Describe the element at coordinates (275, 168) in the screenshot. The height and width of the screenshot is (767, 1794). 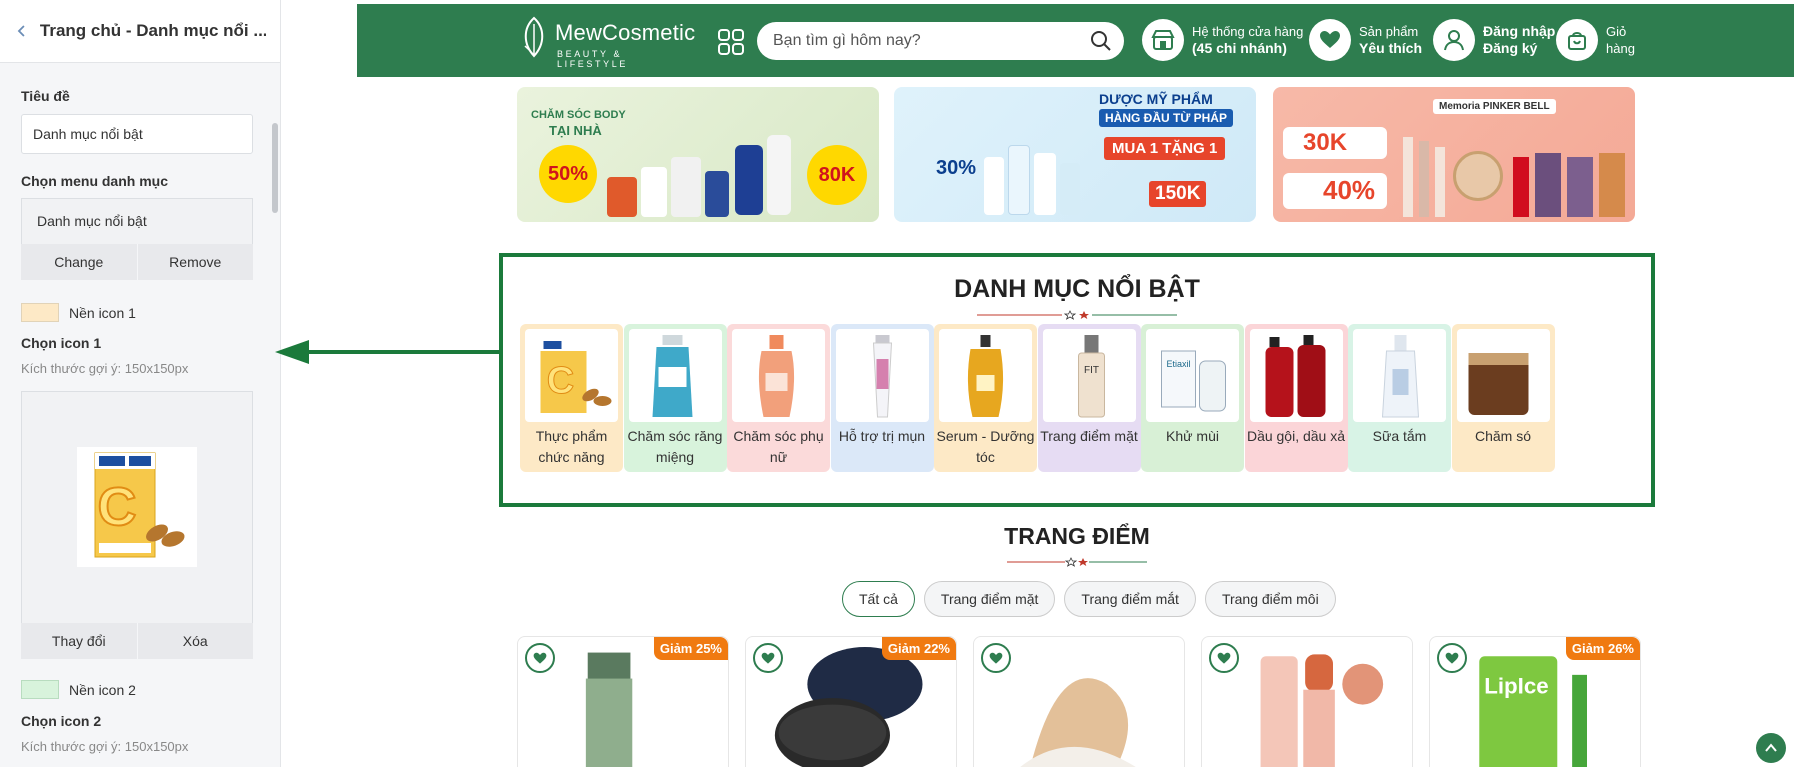
I see `editor-scrollbar-thumb` at that location.